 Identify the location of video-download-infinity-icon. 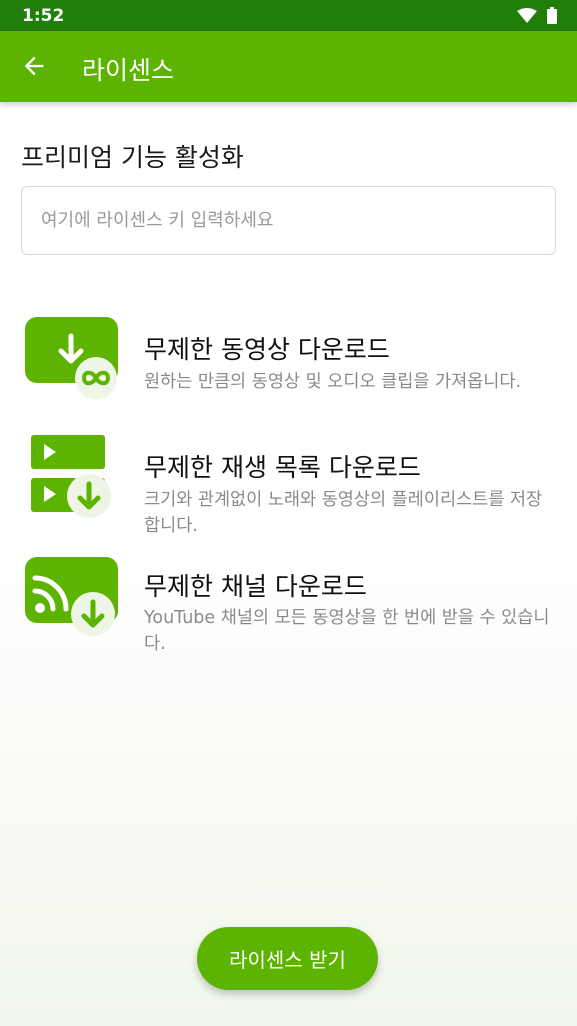
(71, 358).